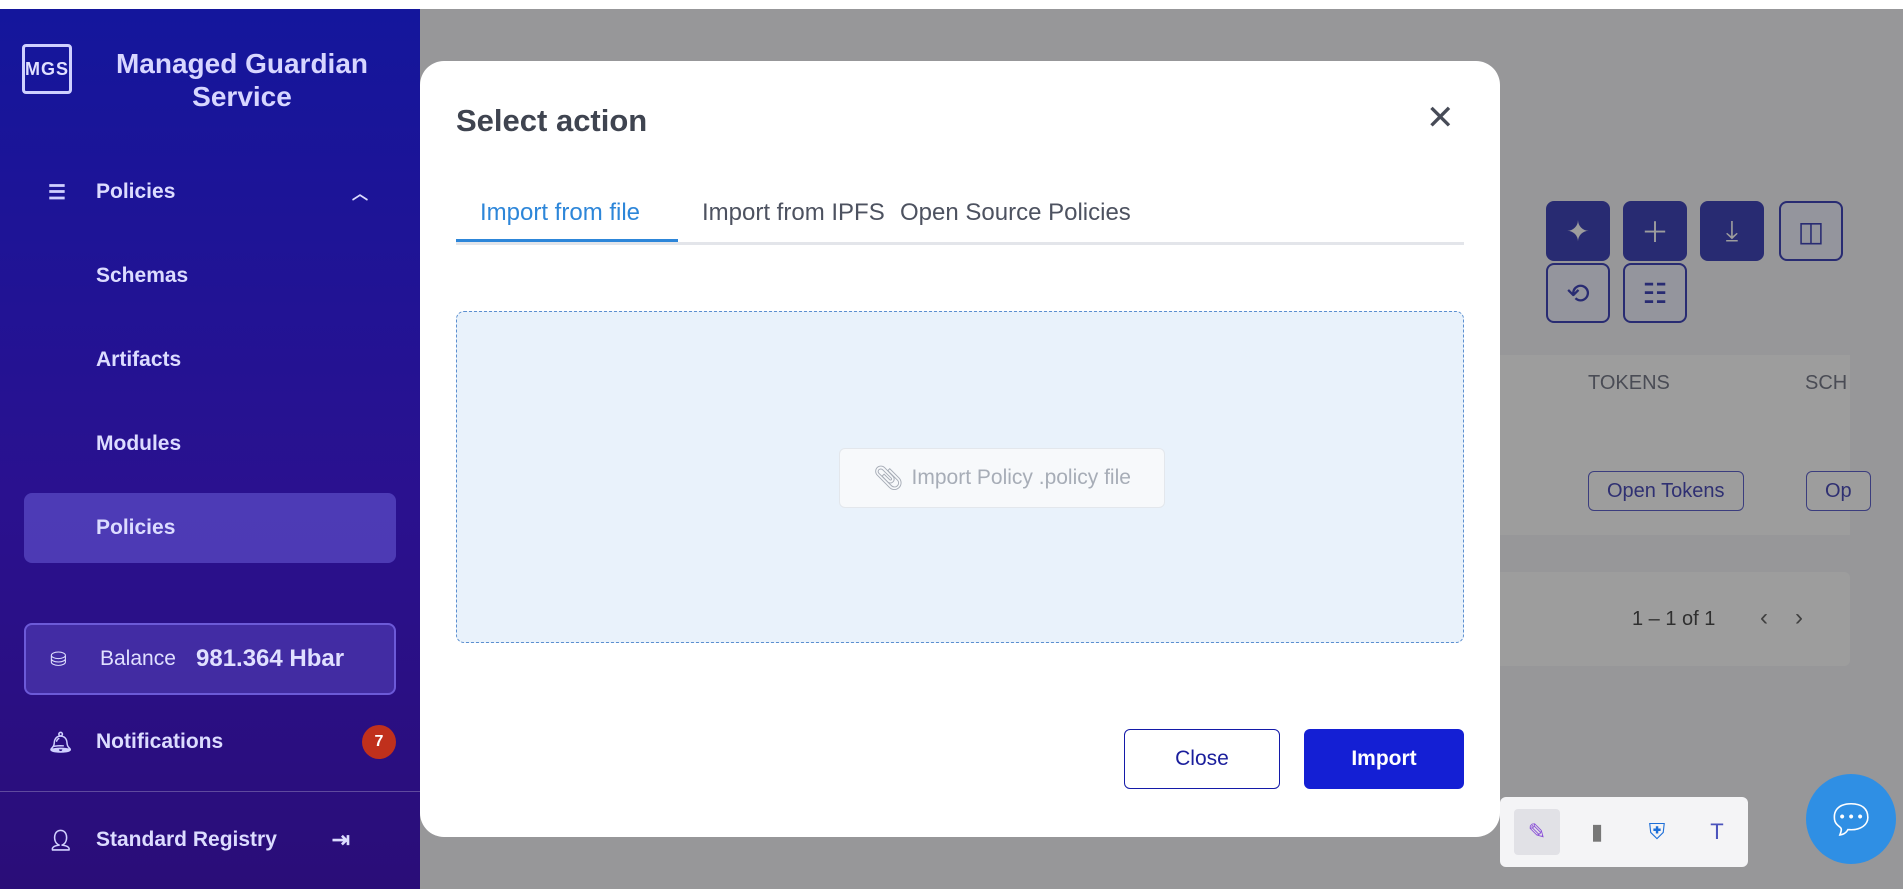 The width and height of the screenshot is (1903, 891). Describe the element at coordinates (139, 443) in the screenshot. I see `sidebar-item-label: Modules` at that location.